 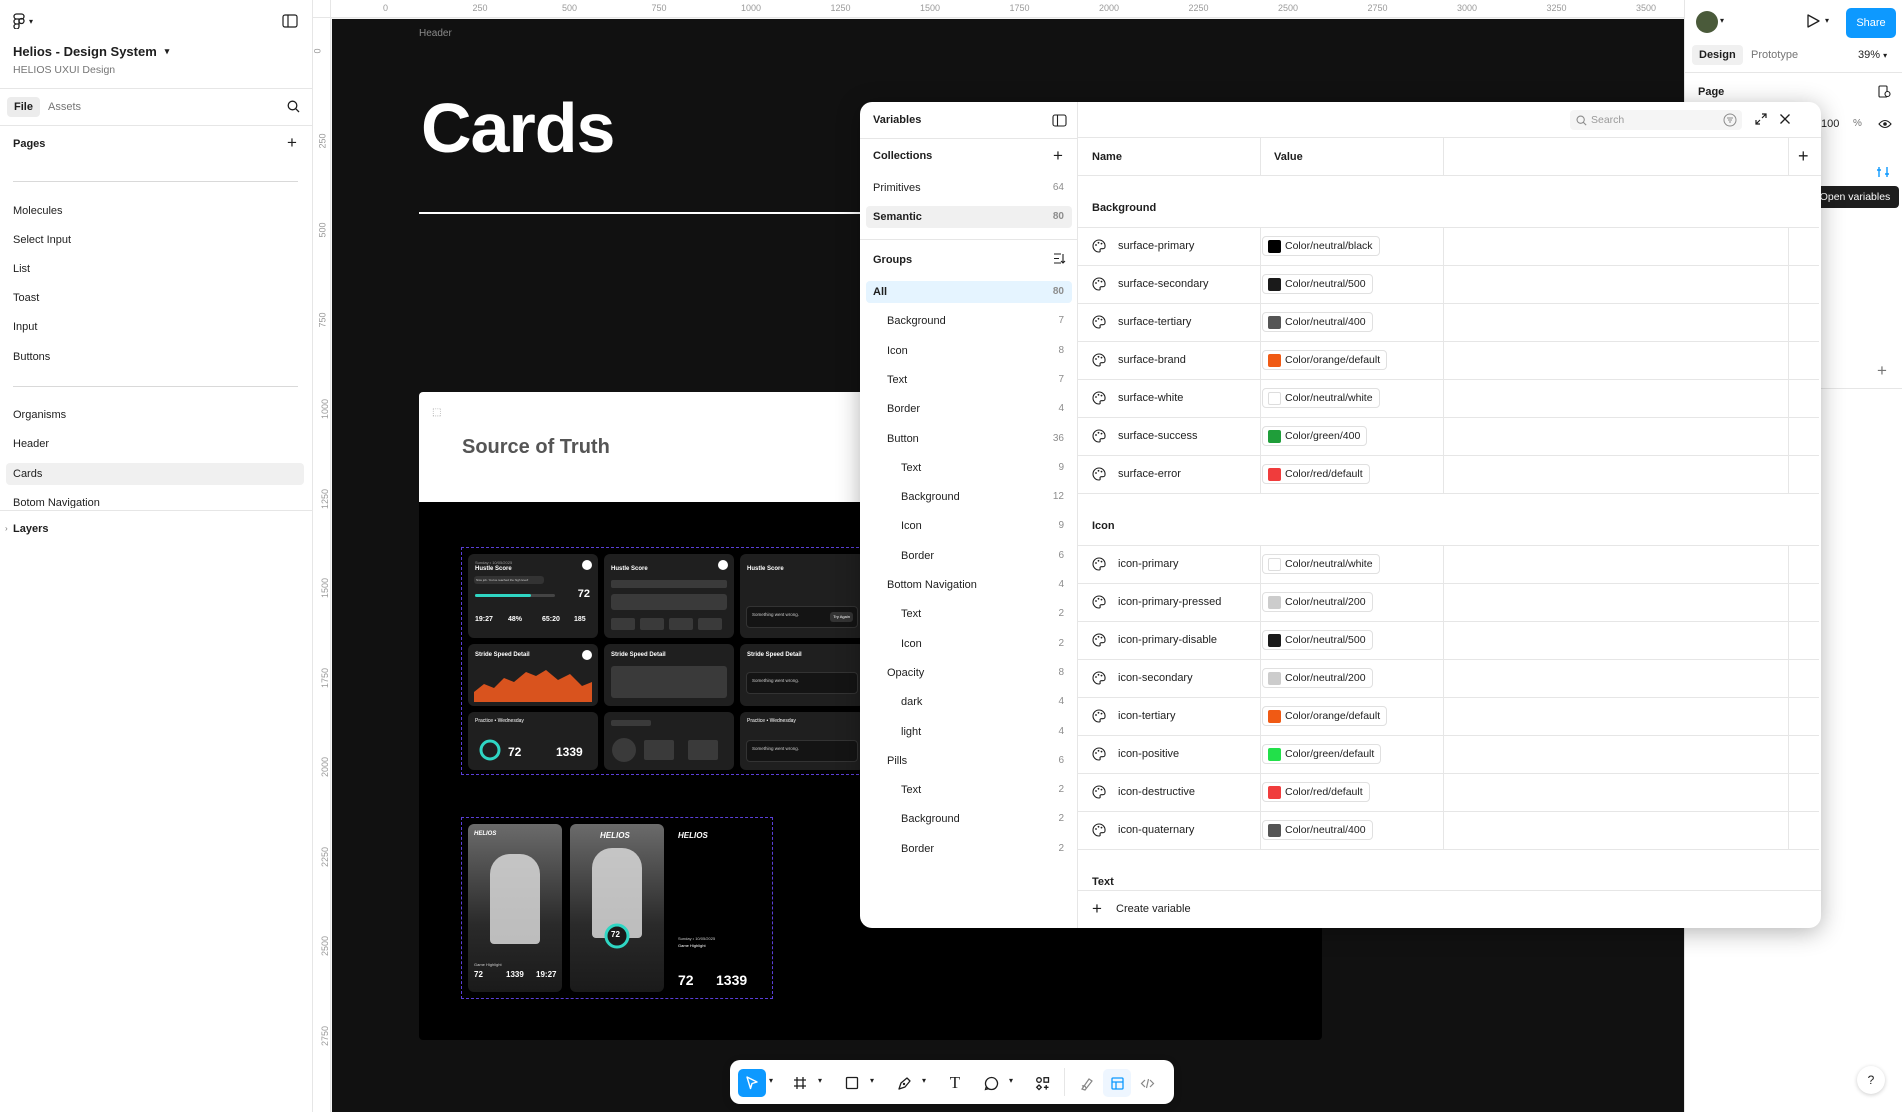 What do you see at coordinates (155, 444) in the screenshot?
I see `page-item-header: Header` at bounding box center [155, 444].